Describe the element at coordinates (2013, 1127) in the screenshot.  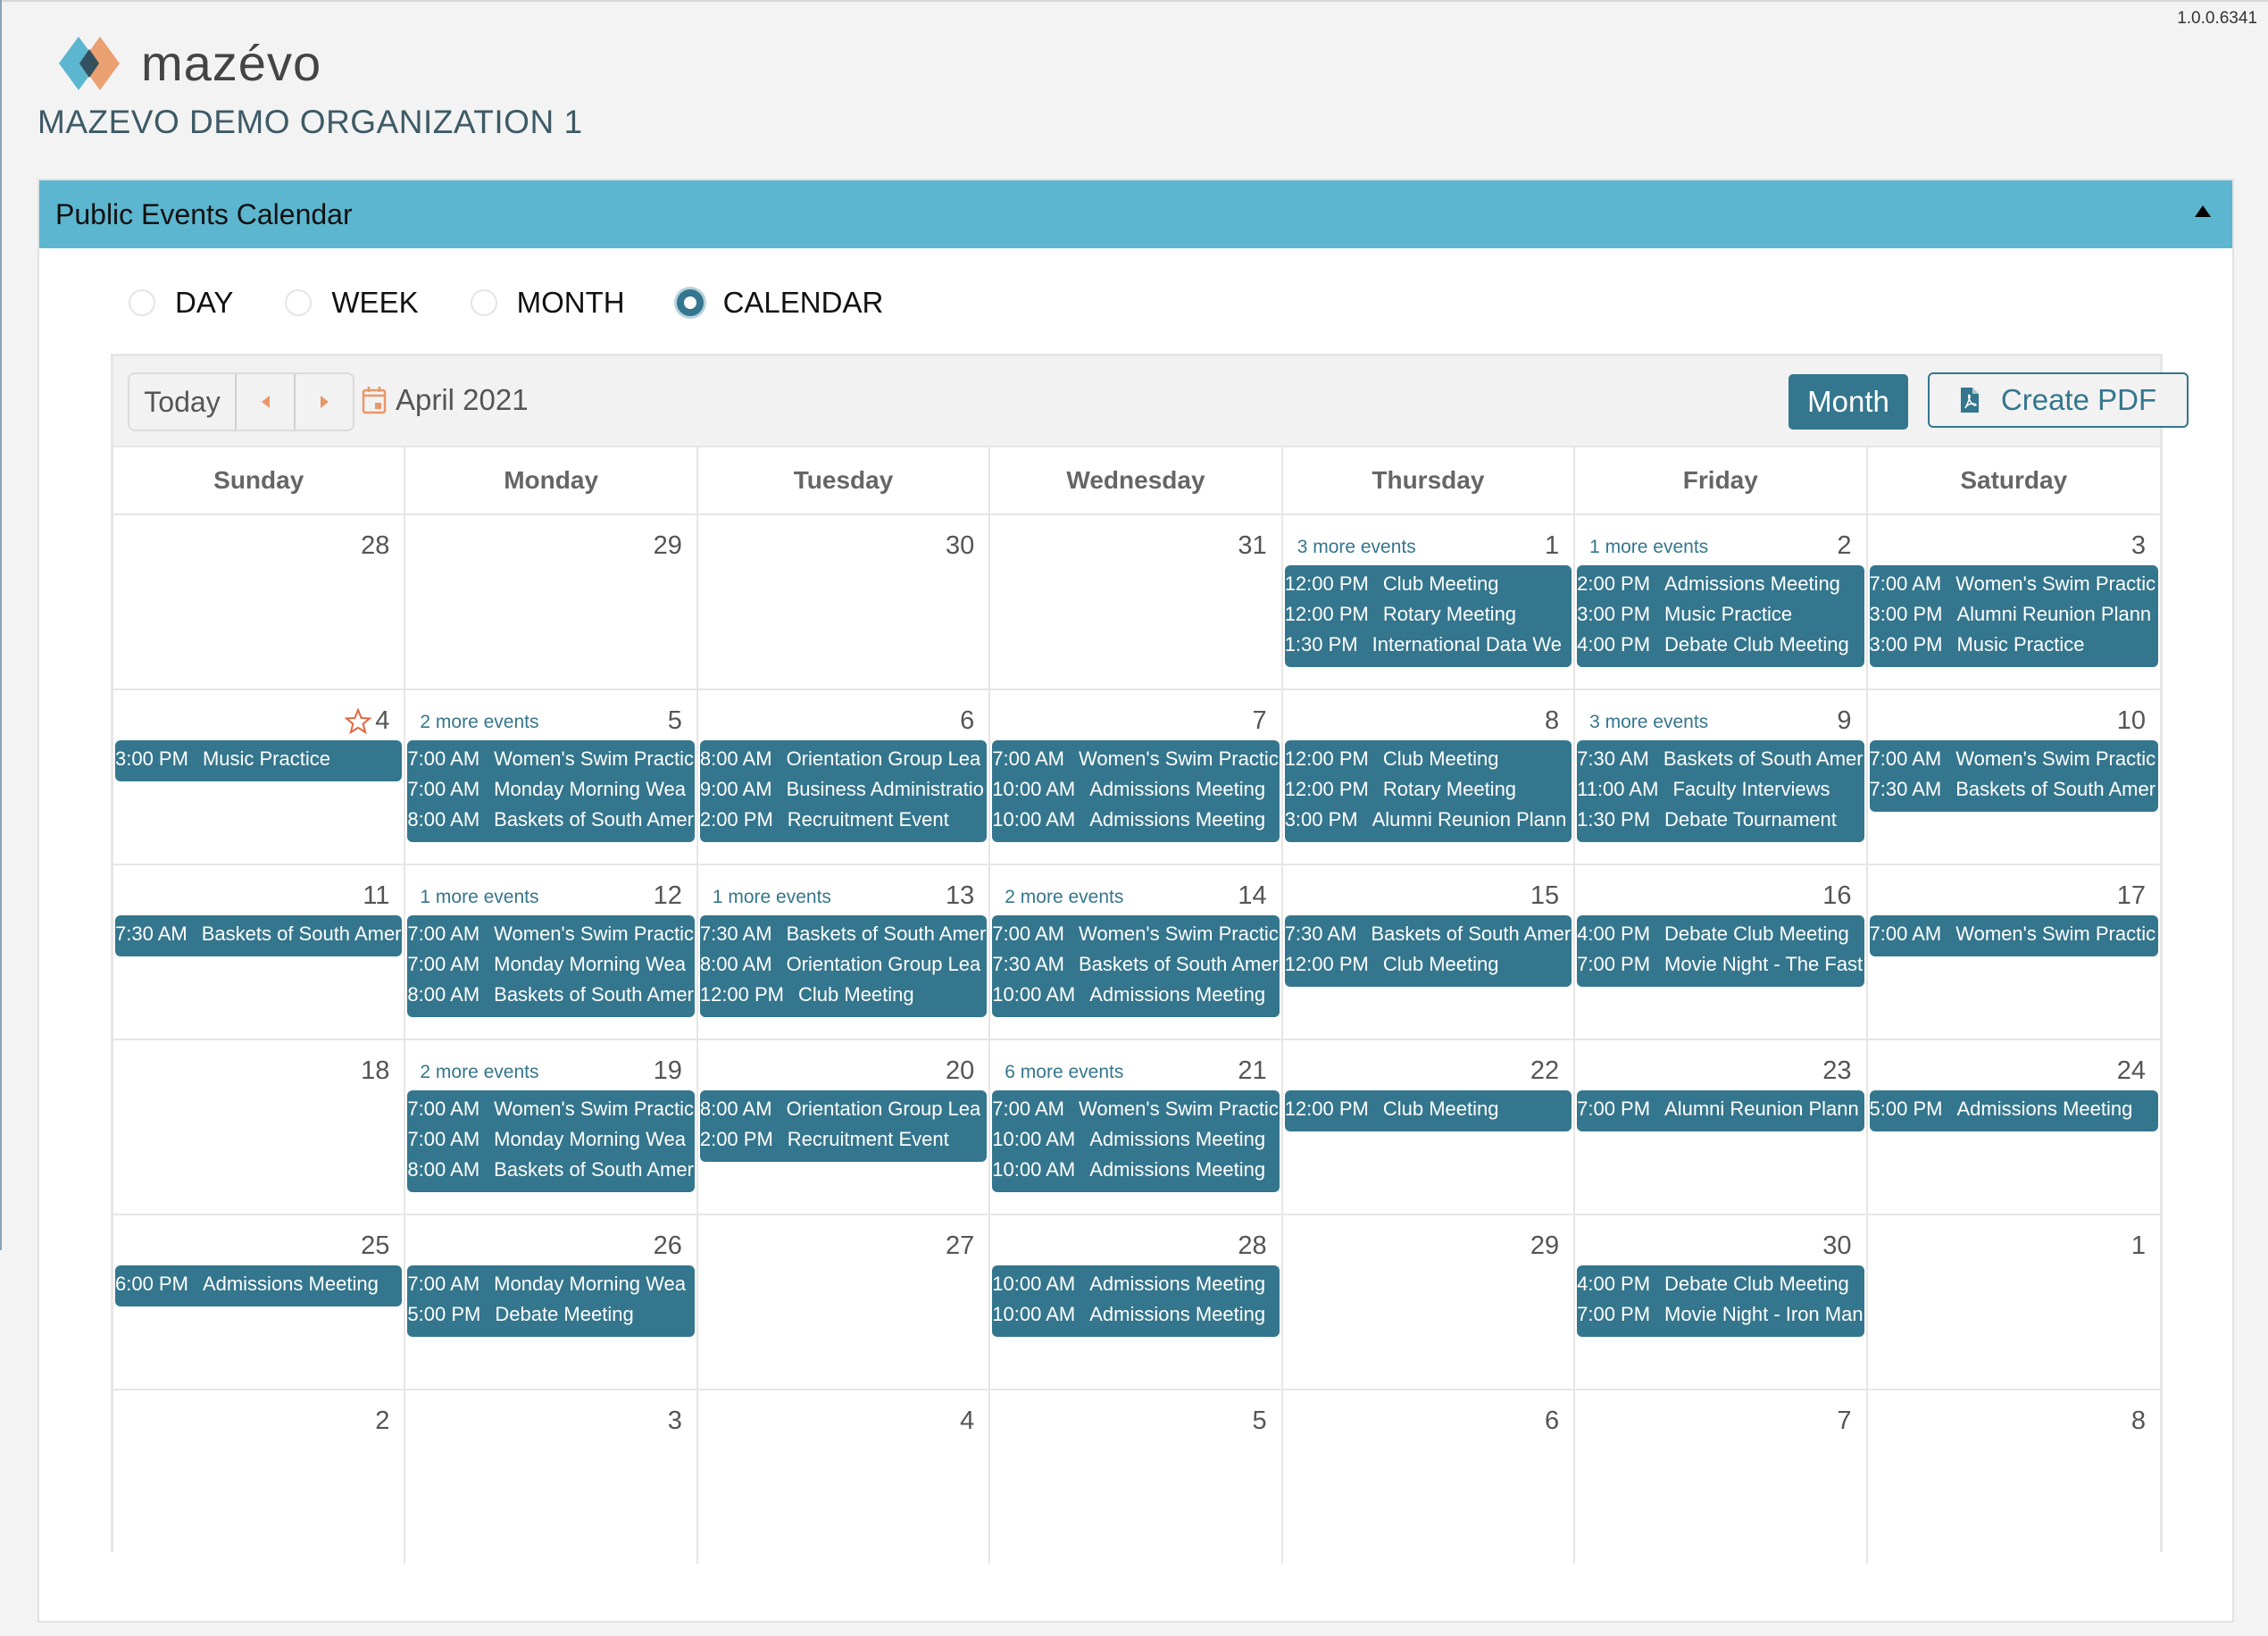
I see `day-cell: 24 5:00 PM Admissions Meeting` at that location.